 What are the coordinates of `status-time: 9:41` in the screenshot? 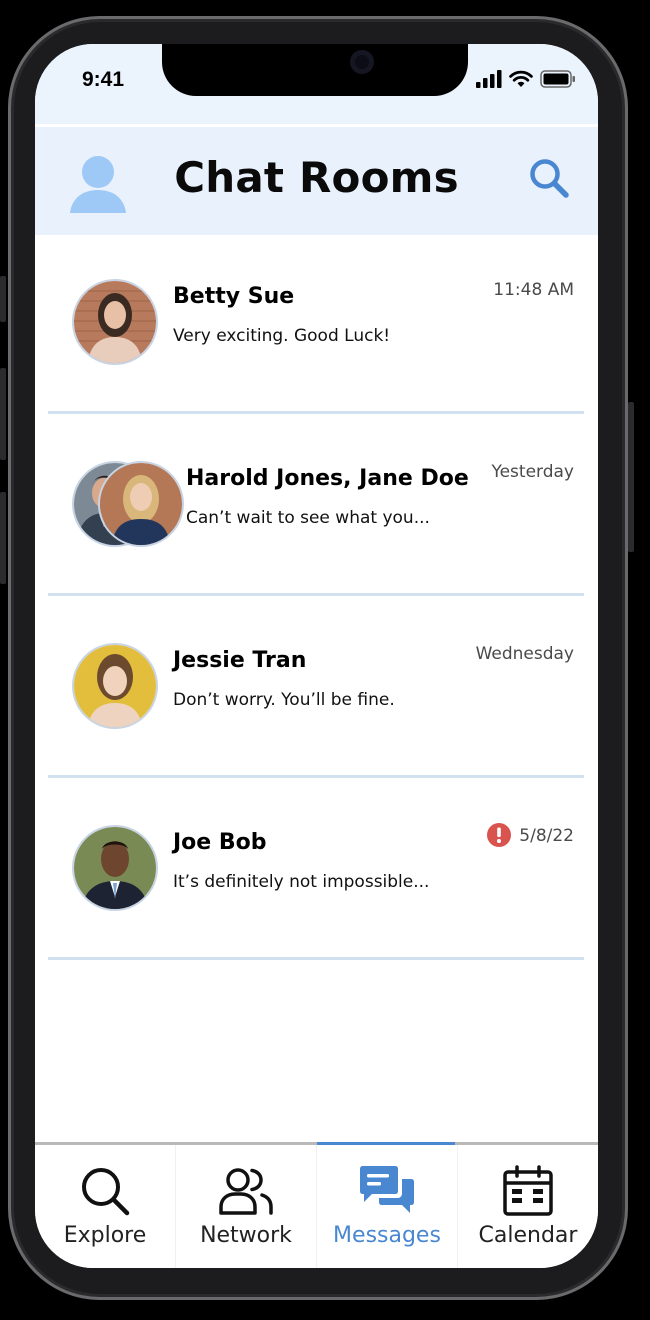 It's located at (103, 79).